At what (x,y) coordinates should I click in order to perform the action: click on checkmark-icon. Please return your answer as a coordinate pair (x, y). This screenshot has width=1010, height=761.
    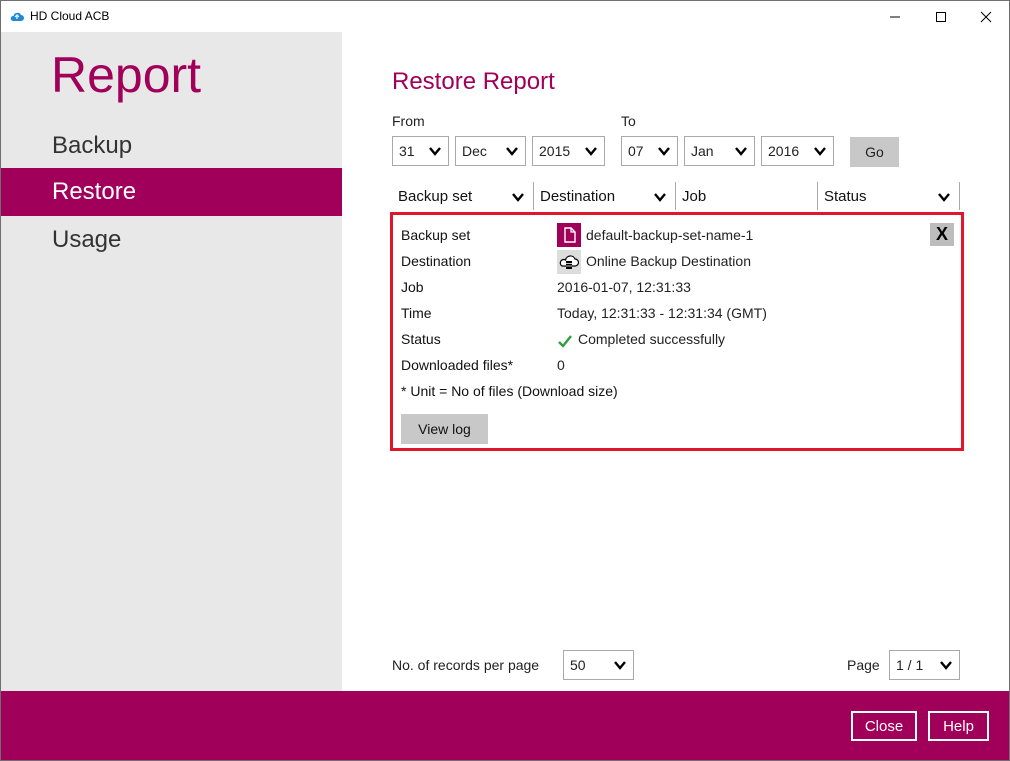
    Looking at the image, I should click on (565, 341).